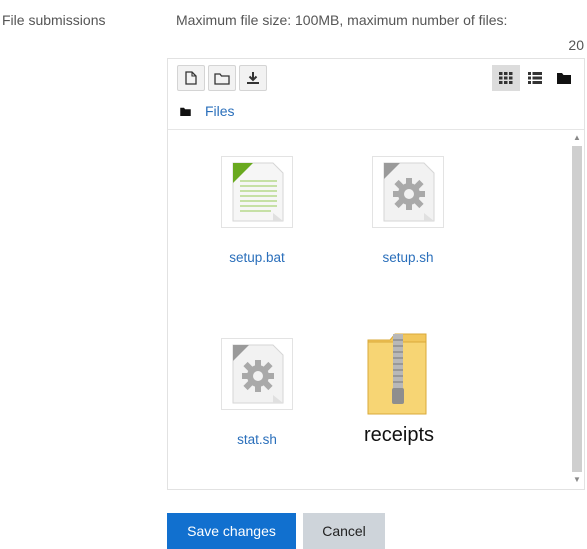 Image resolution: width=587 pixels, height=549 pixels. I want to click on view-switcher, so click(534, 78).